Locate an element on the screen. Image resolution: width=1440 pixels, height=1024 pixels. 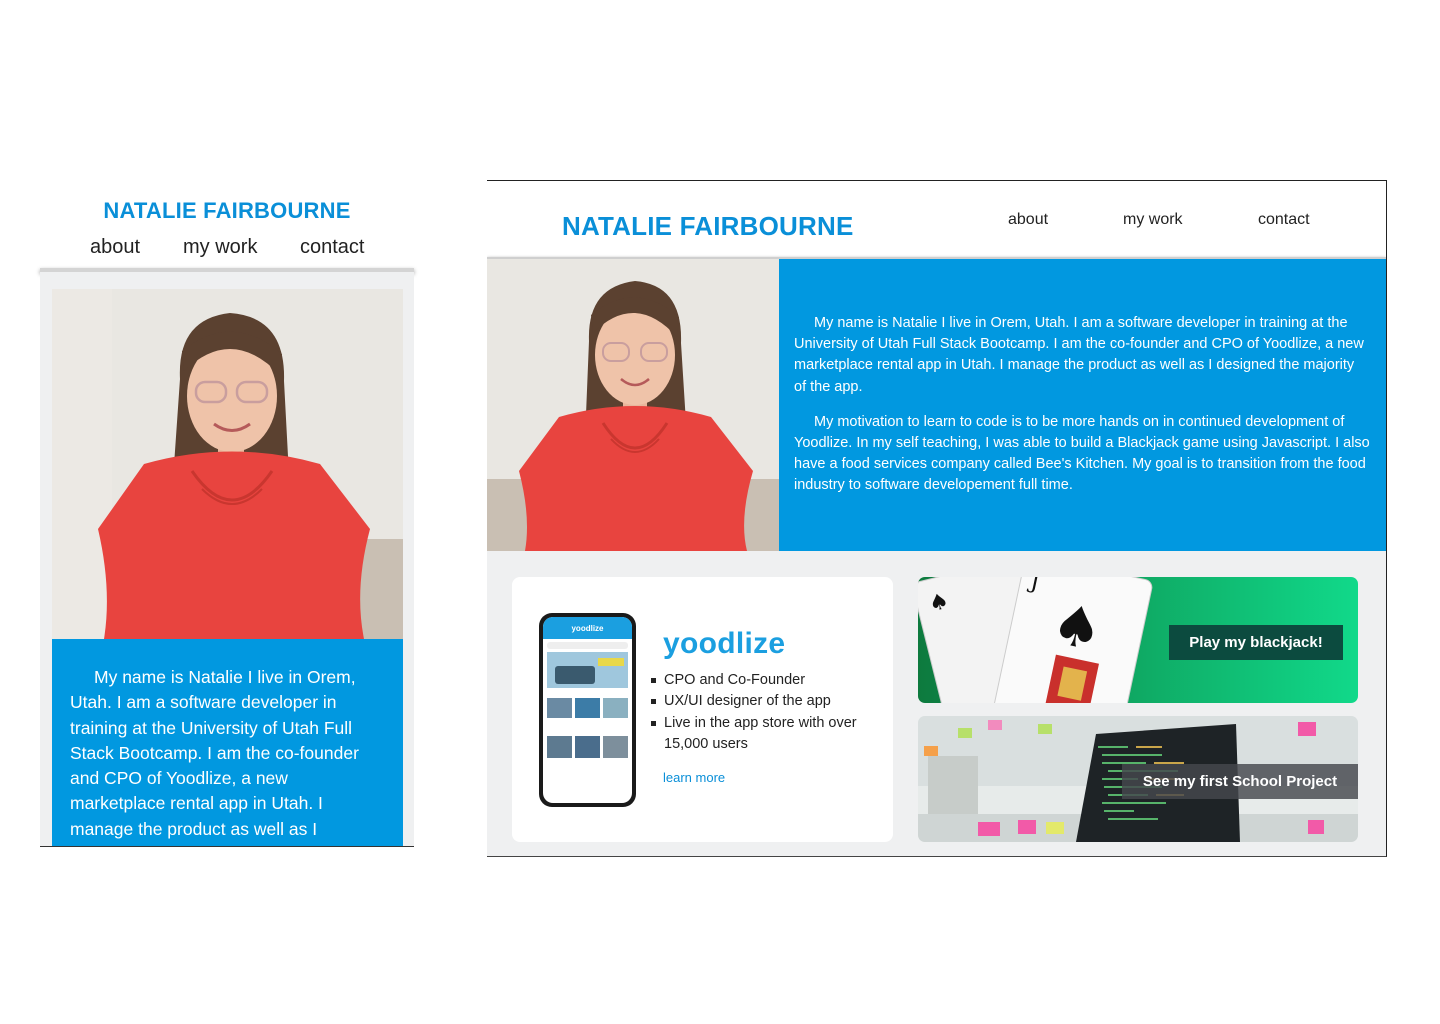
school-project-button: See my first School Project is located at coordinates (1240, 781).